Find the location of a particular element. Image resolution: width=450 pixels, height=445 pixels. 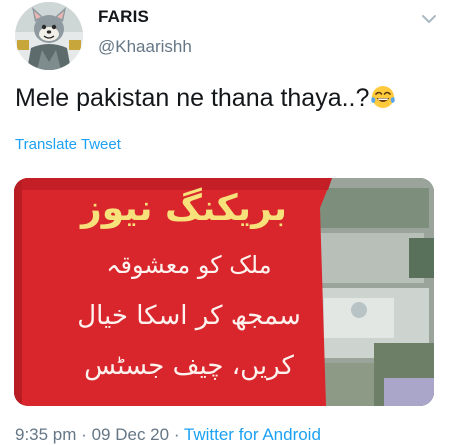

cartoon-cat-avatar-icon is located at coordinates (49, 36).